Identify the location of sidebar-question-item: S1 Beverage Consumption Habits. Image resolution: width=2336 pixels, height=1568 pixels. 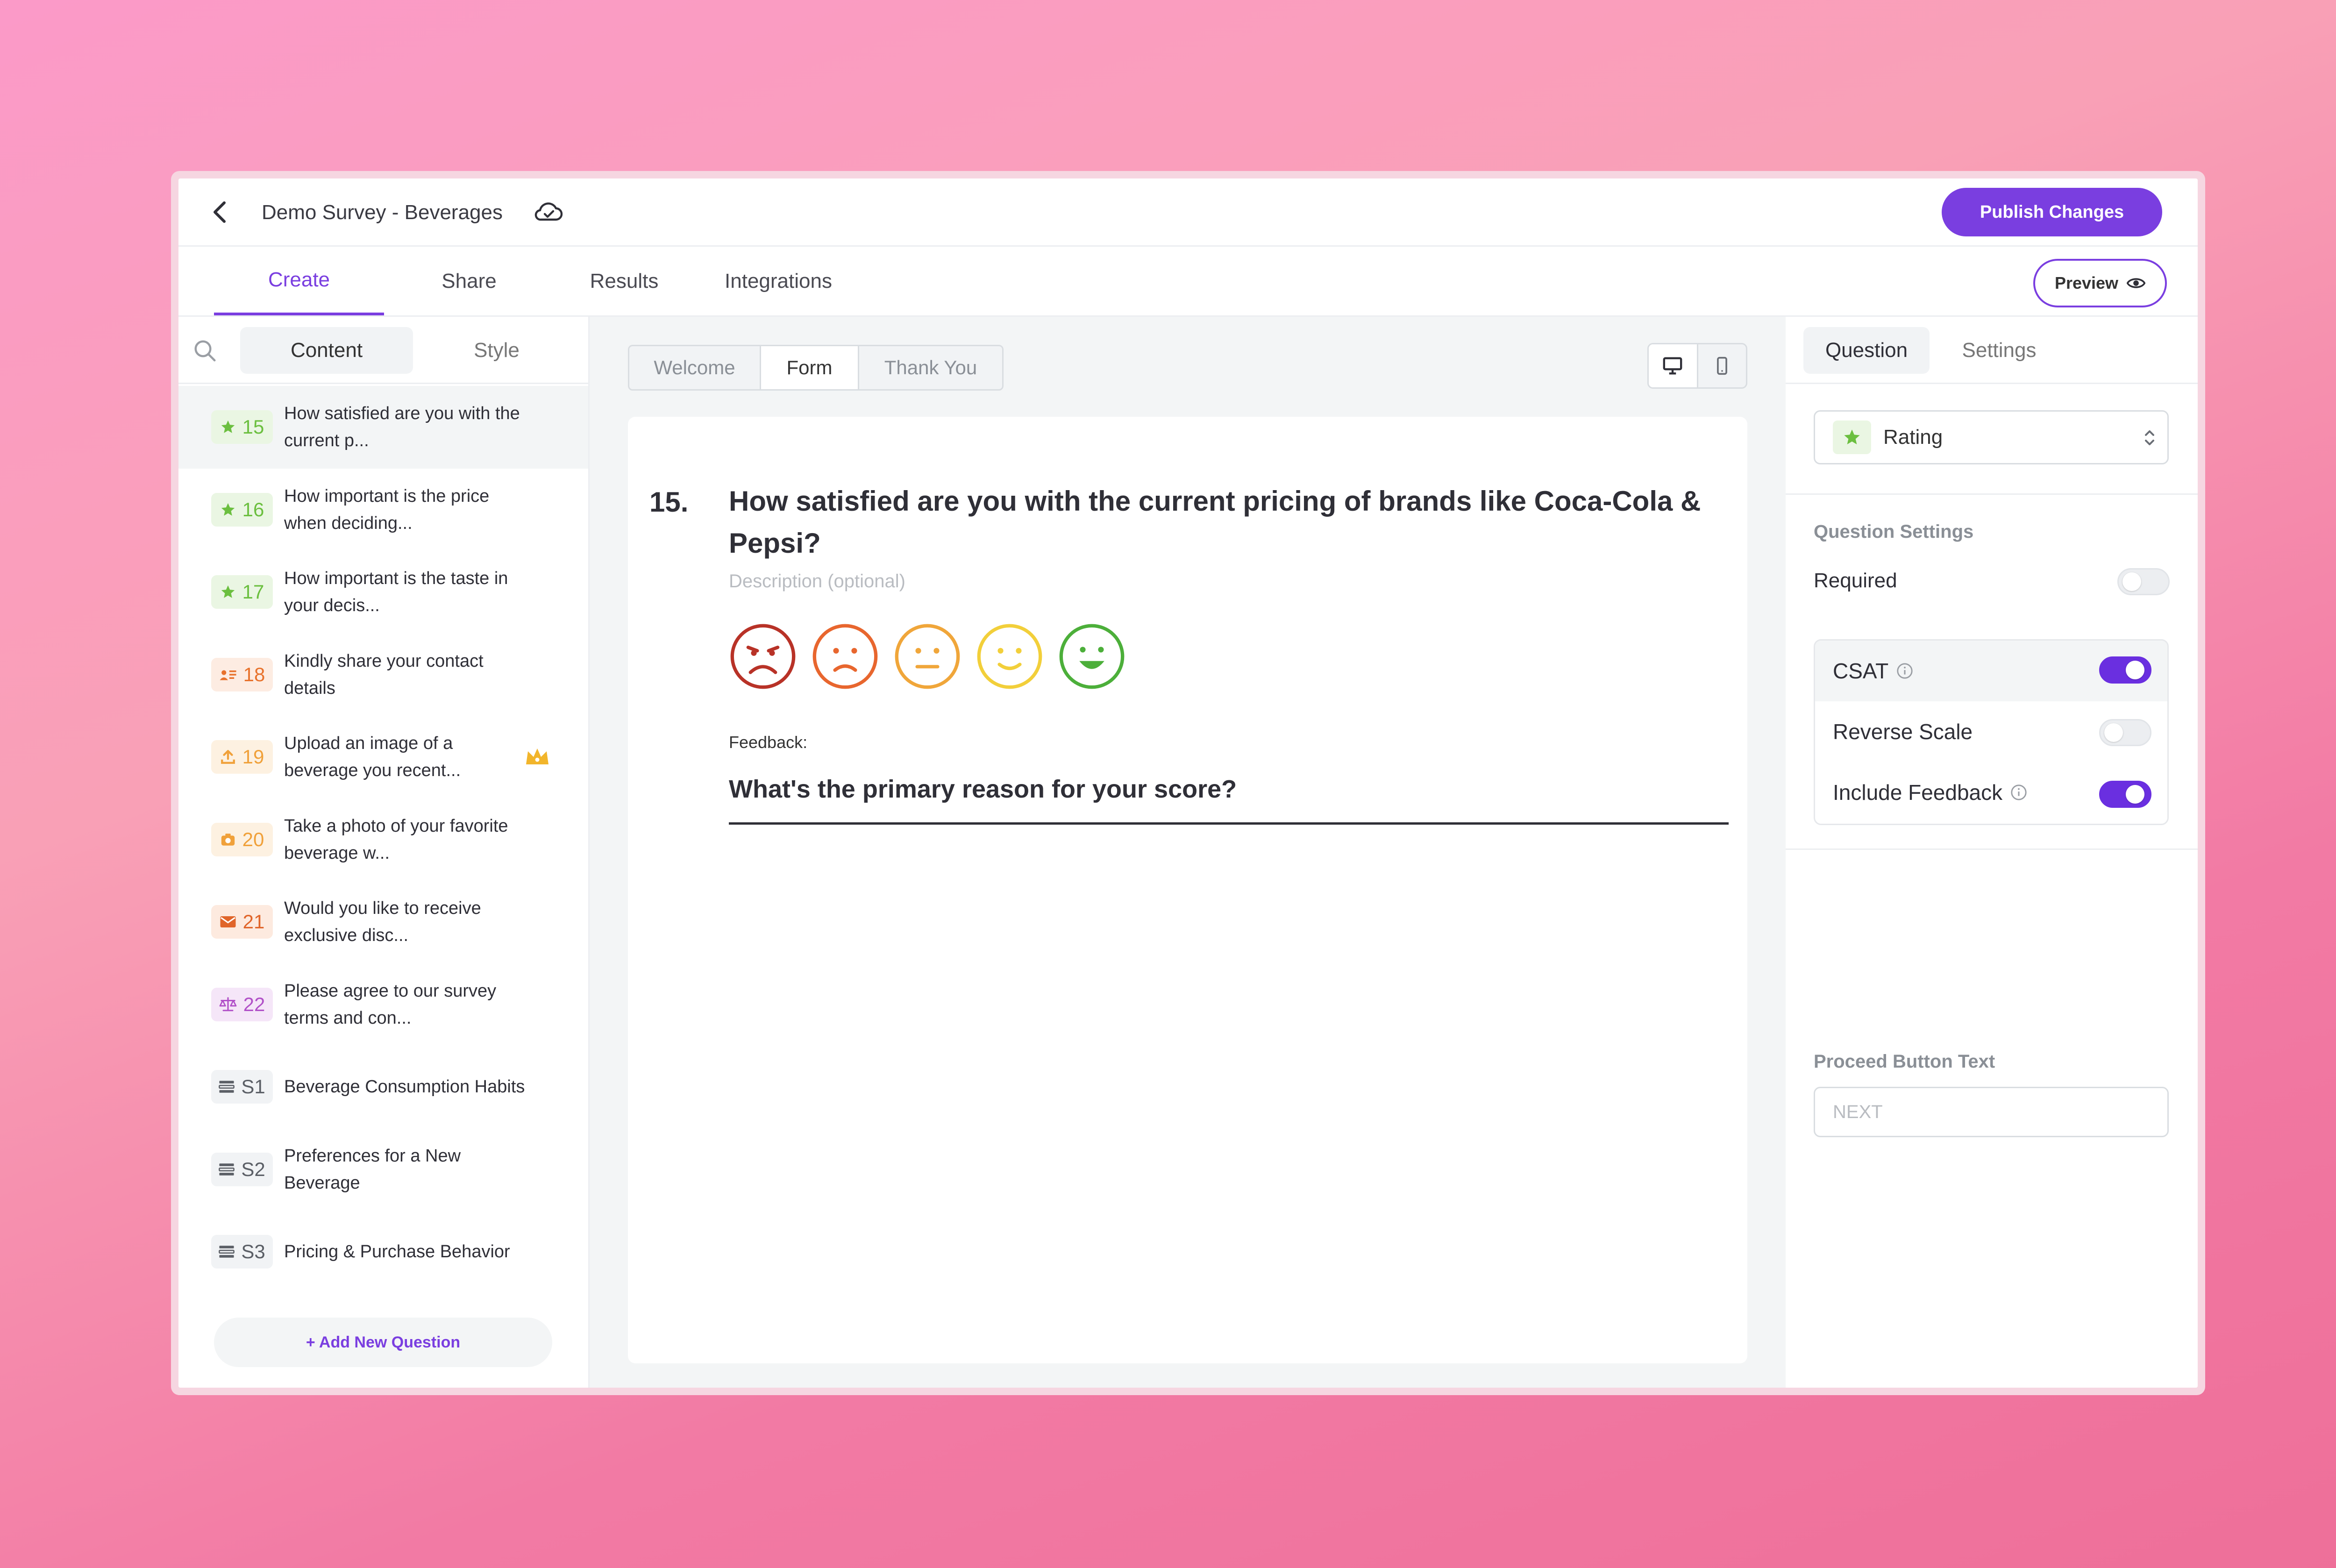
(383, 1087).